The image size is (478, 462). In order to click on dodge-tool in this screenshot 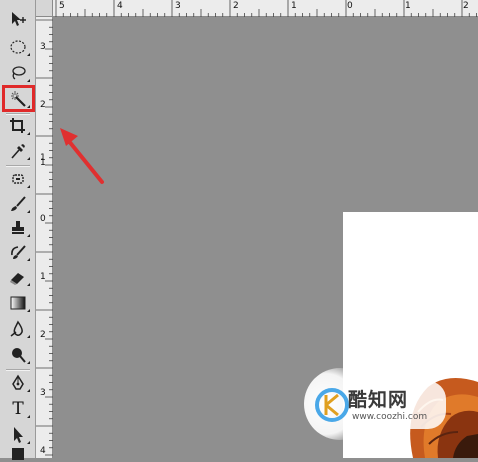, I will do `click(18, 355)`.